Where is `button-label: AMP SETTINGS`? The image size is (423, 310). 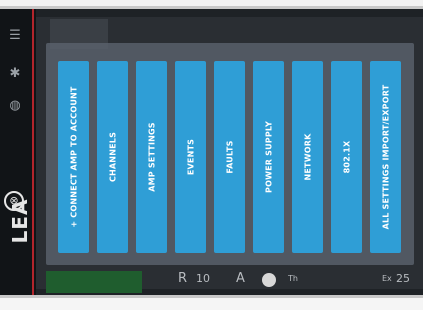
button-label: AMP SETTINGS is located at coordinates (151, 157).